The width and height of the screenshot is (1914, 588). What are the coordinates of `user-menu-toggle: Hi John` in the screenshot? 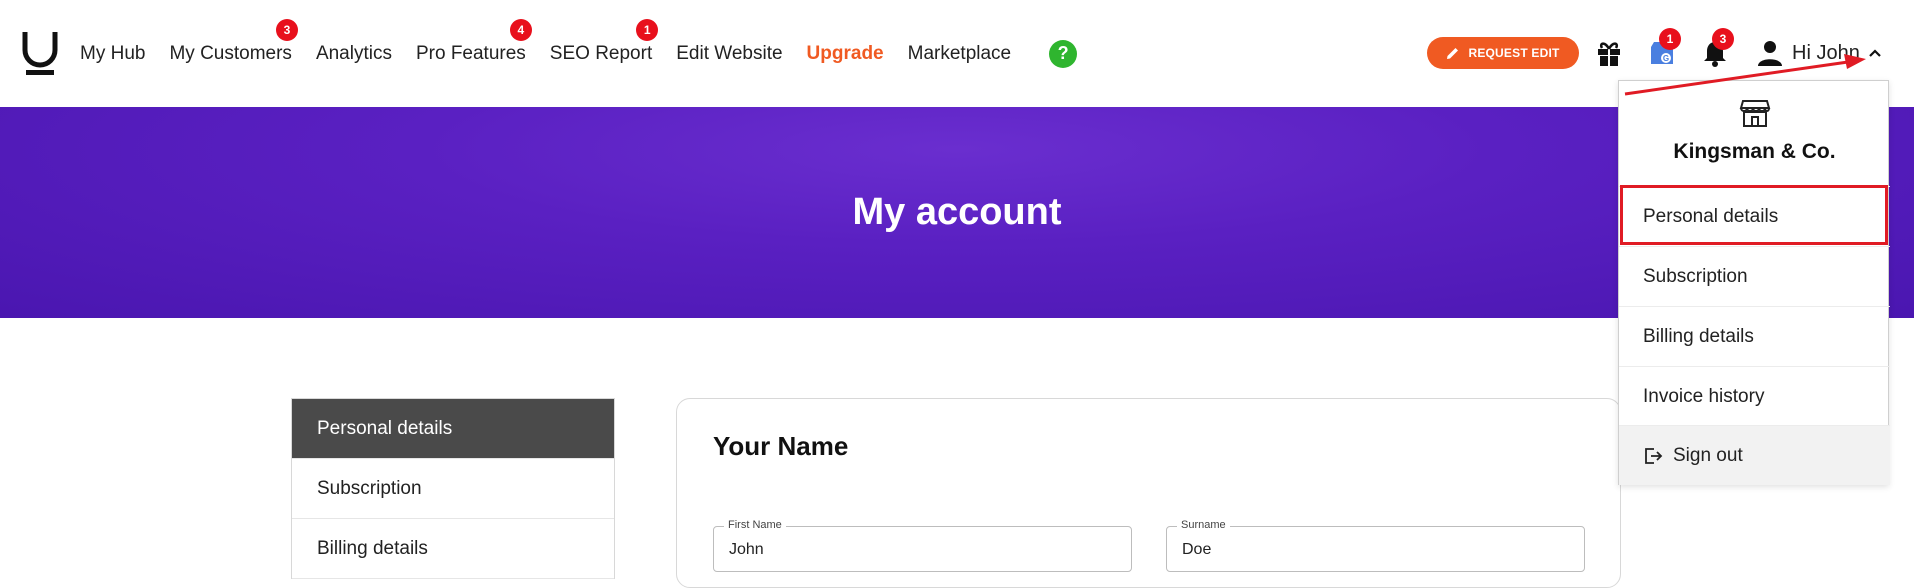 It's located at (1819, 53).